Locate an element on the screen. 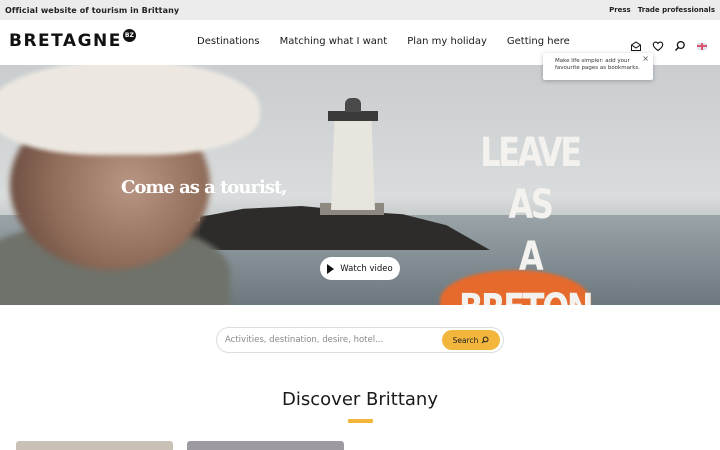  lighthouse-gallery is located at coordinates (353, 116).